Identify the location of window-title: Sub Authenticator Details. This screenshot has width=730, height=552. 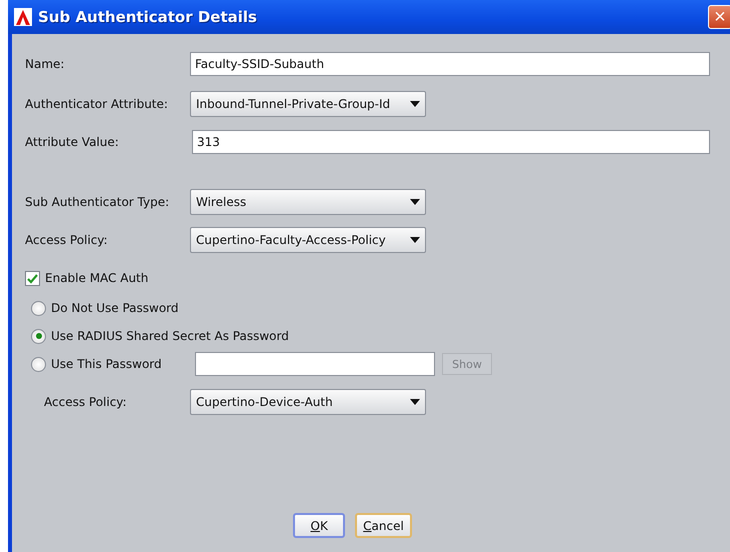
(148, 17).